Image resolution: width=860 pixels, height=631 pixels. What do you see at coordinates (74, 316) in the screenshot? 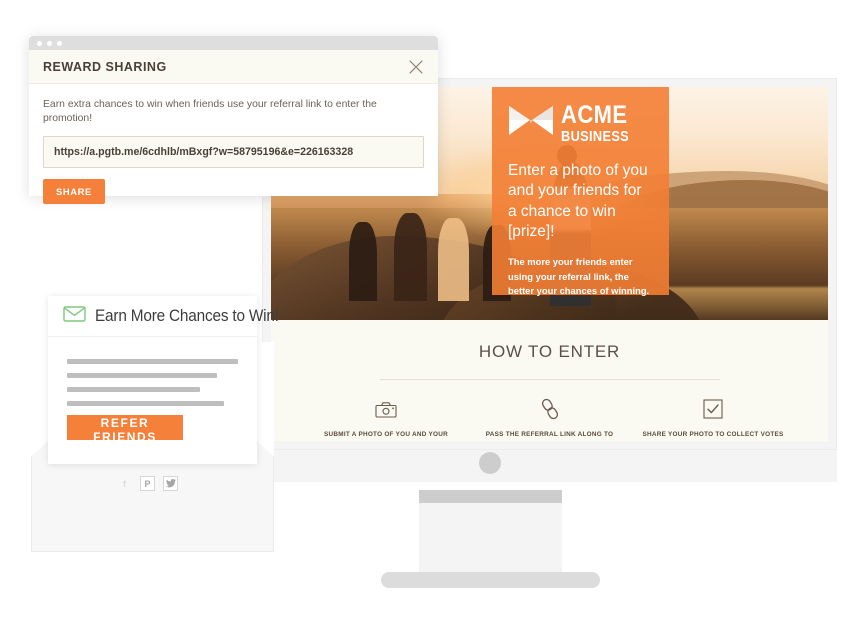
I see `mail-envelope-icon` at bounding box center [74, 316].